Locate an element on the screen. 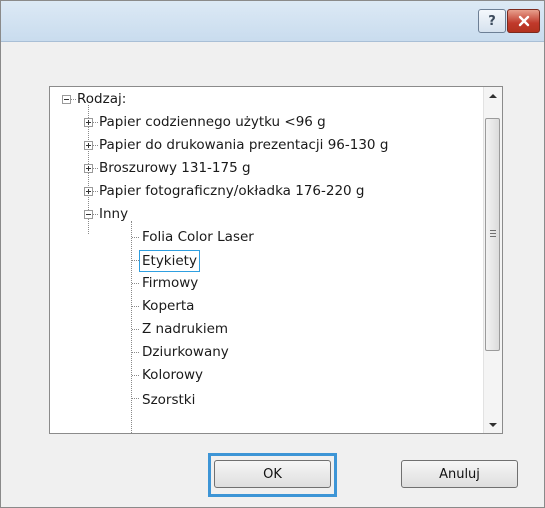  arrow-up-icon is located at coordinates (493, 95).